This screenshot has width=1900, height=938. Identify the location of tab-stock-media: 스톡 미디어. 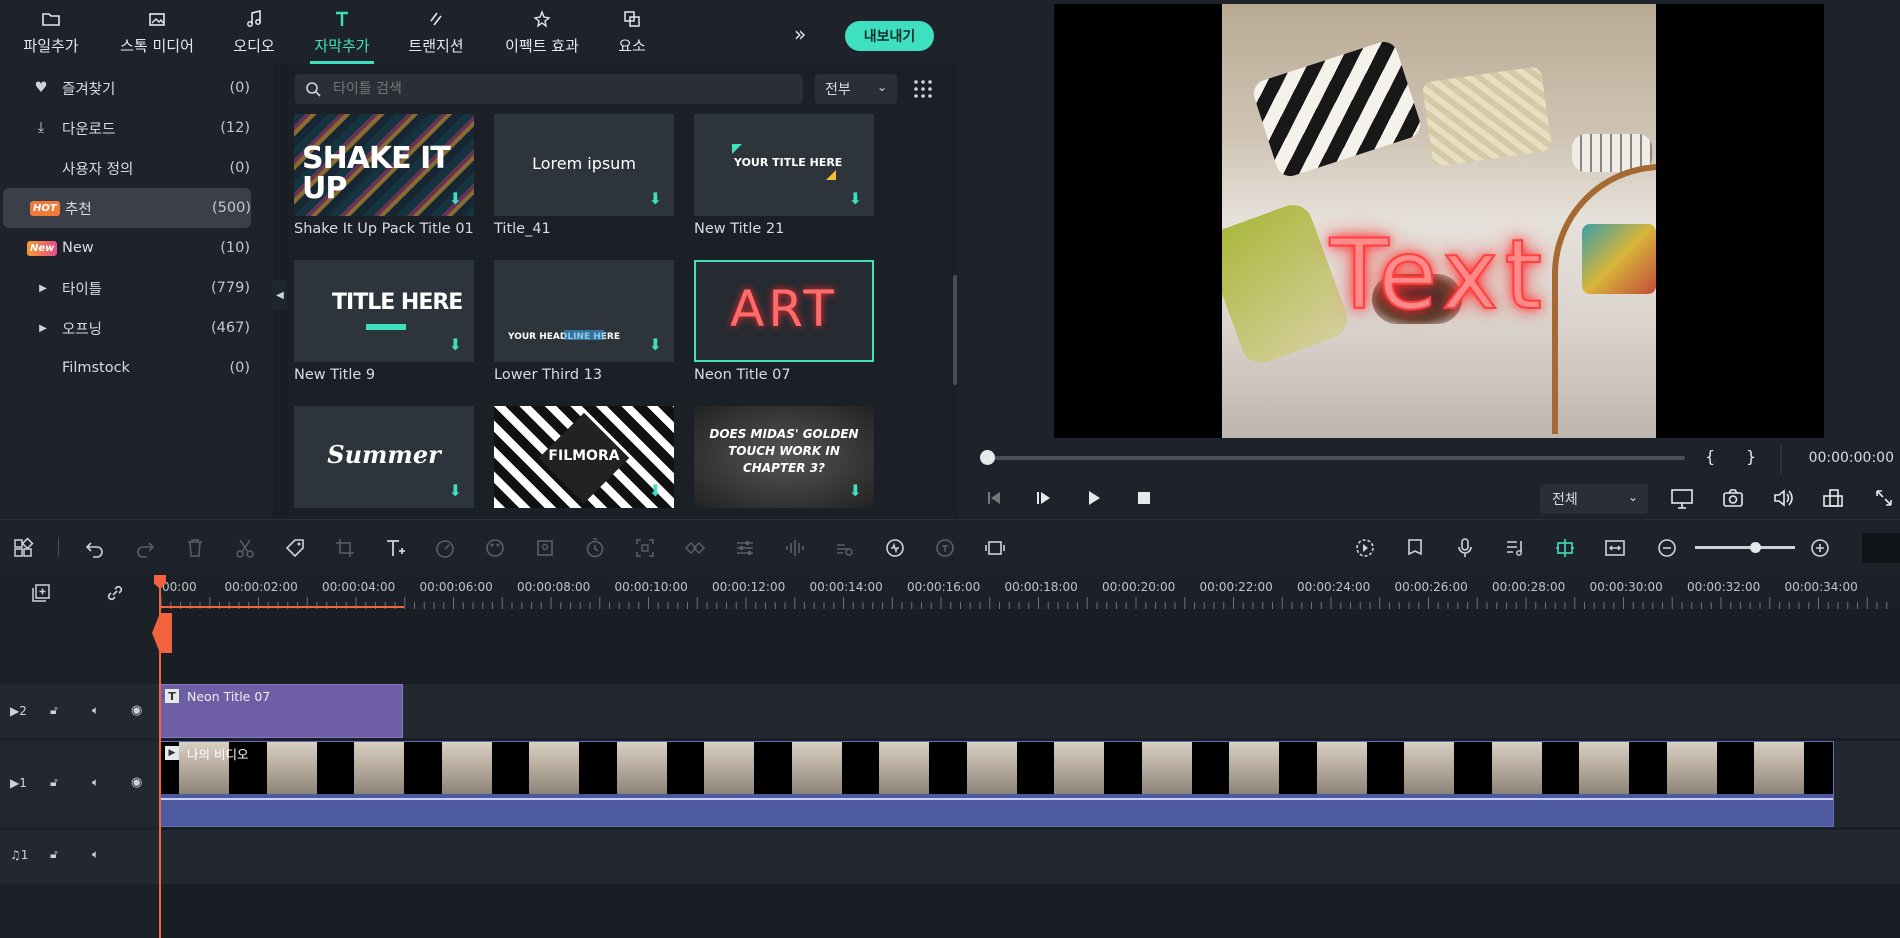
(157, 32).